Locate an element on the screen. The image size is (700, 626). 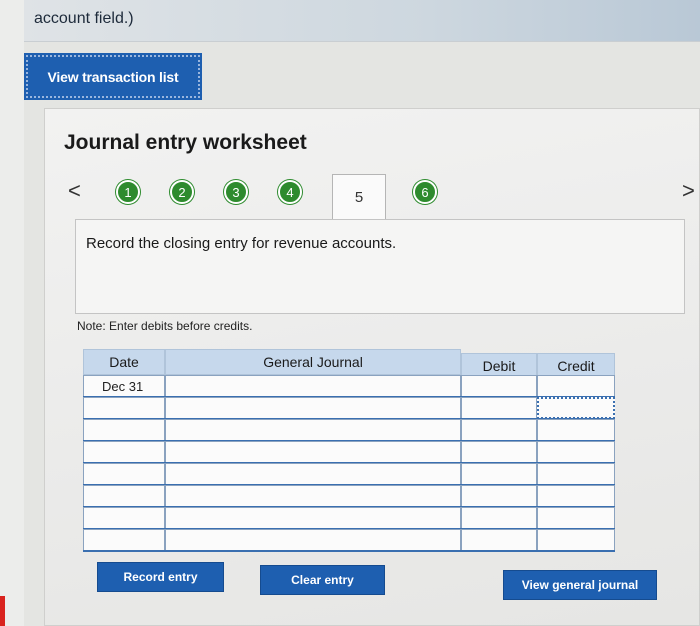
step-3-button: 3 is located at coordinates (236, 192).